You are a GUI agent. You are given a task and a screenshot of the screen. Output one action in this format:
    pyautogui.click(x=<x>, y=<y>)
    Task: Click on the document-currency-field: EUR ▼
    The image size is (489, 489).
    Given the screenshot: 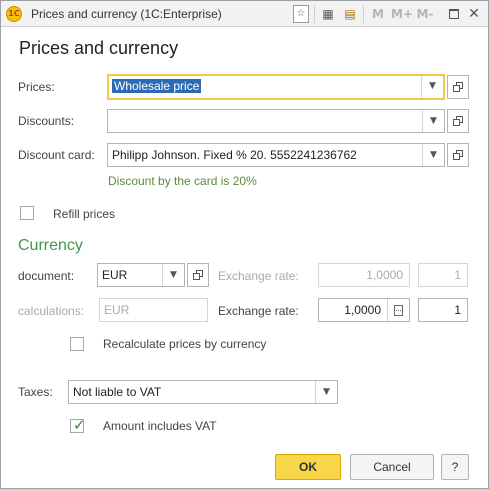 What is the action you would take?
    pyautogui.click(x=141, y=275)
    